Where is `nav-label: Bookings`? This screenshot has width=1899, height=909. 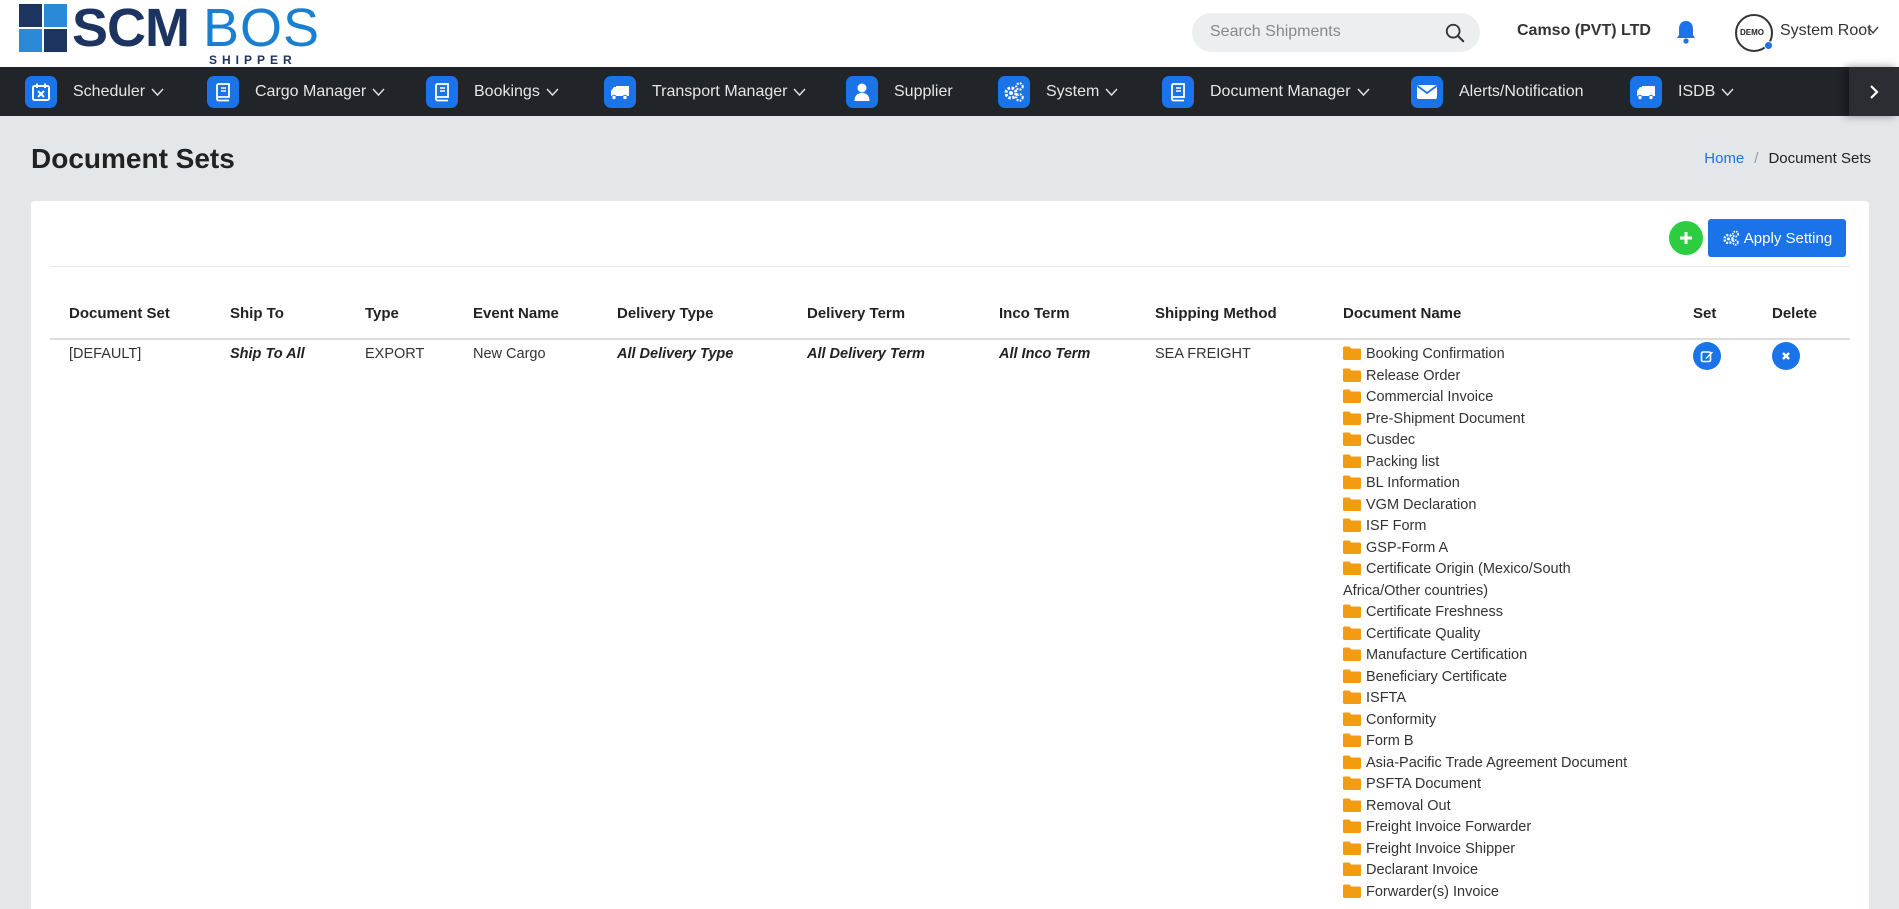
nav-label: Bookings is located at coordinates (507, 91).